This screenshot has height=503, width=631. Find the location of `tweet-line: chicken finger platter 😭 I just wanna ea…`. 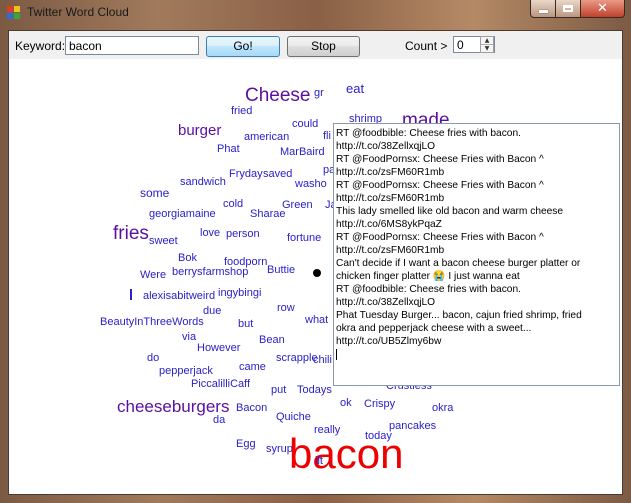

tweet-line: chicken finger platter 😭 I just wanna ea… is located at coordinates (428, 276).